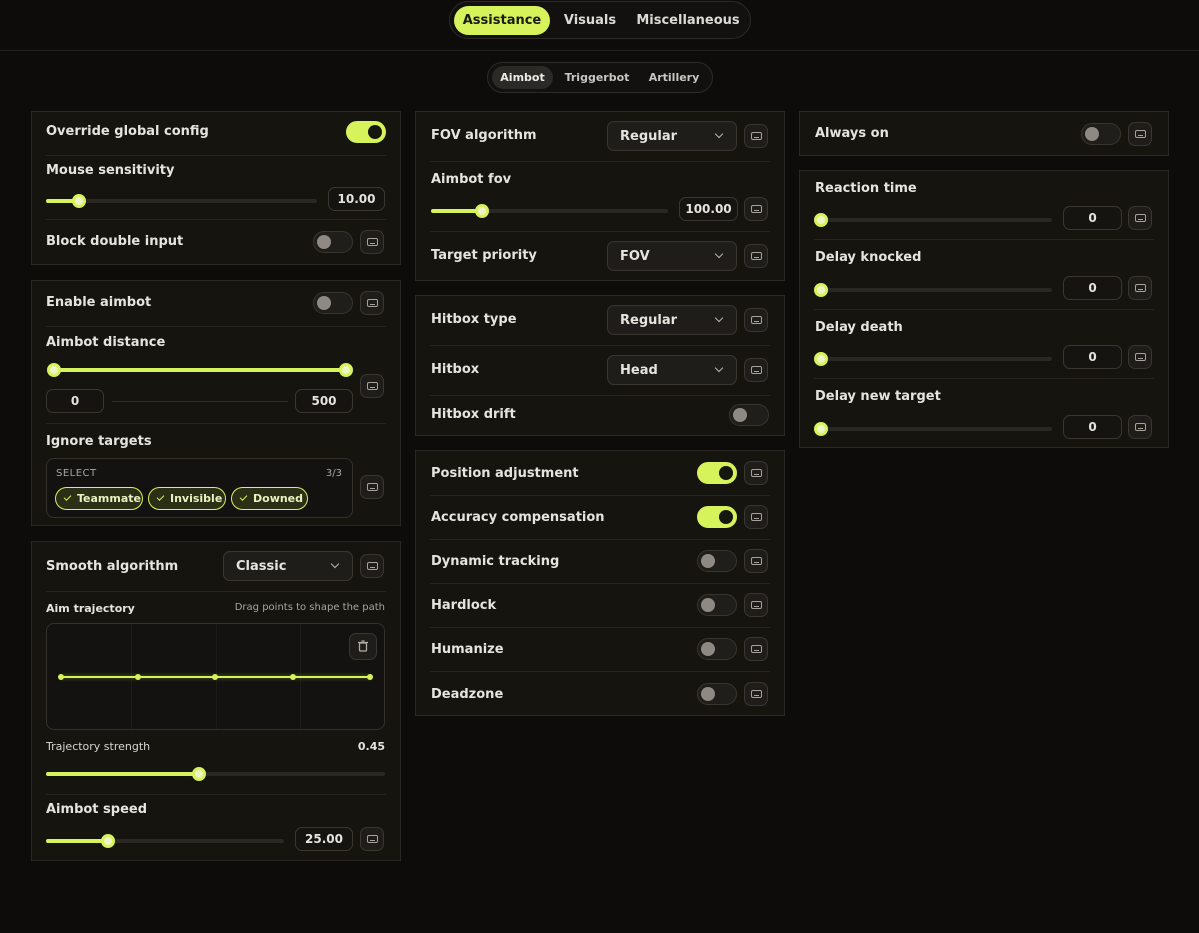 The width and height of the screenshot is (1199, 933). What do you see at coordinates (484, 135) in the screenshot?
I see `fov-algorithm-label: FOV algorithm` at bounding box center [484, 135].